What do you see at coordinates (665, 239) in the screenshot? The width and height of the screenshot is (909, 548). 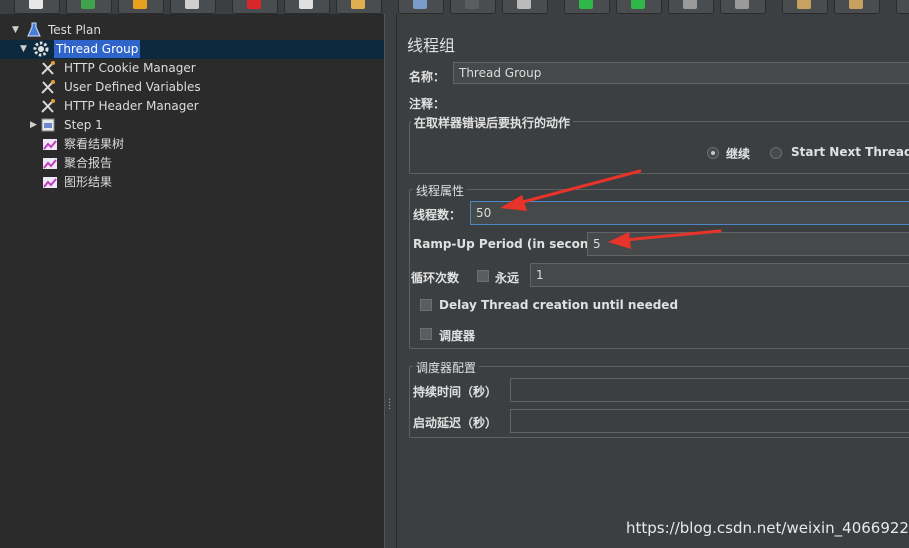 I see `annotation-arrow-rampup` at bounding box center [665, 239].